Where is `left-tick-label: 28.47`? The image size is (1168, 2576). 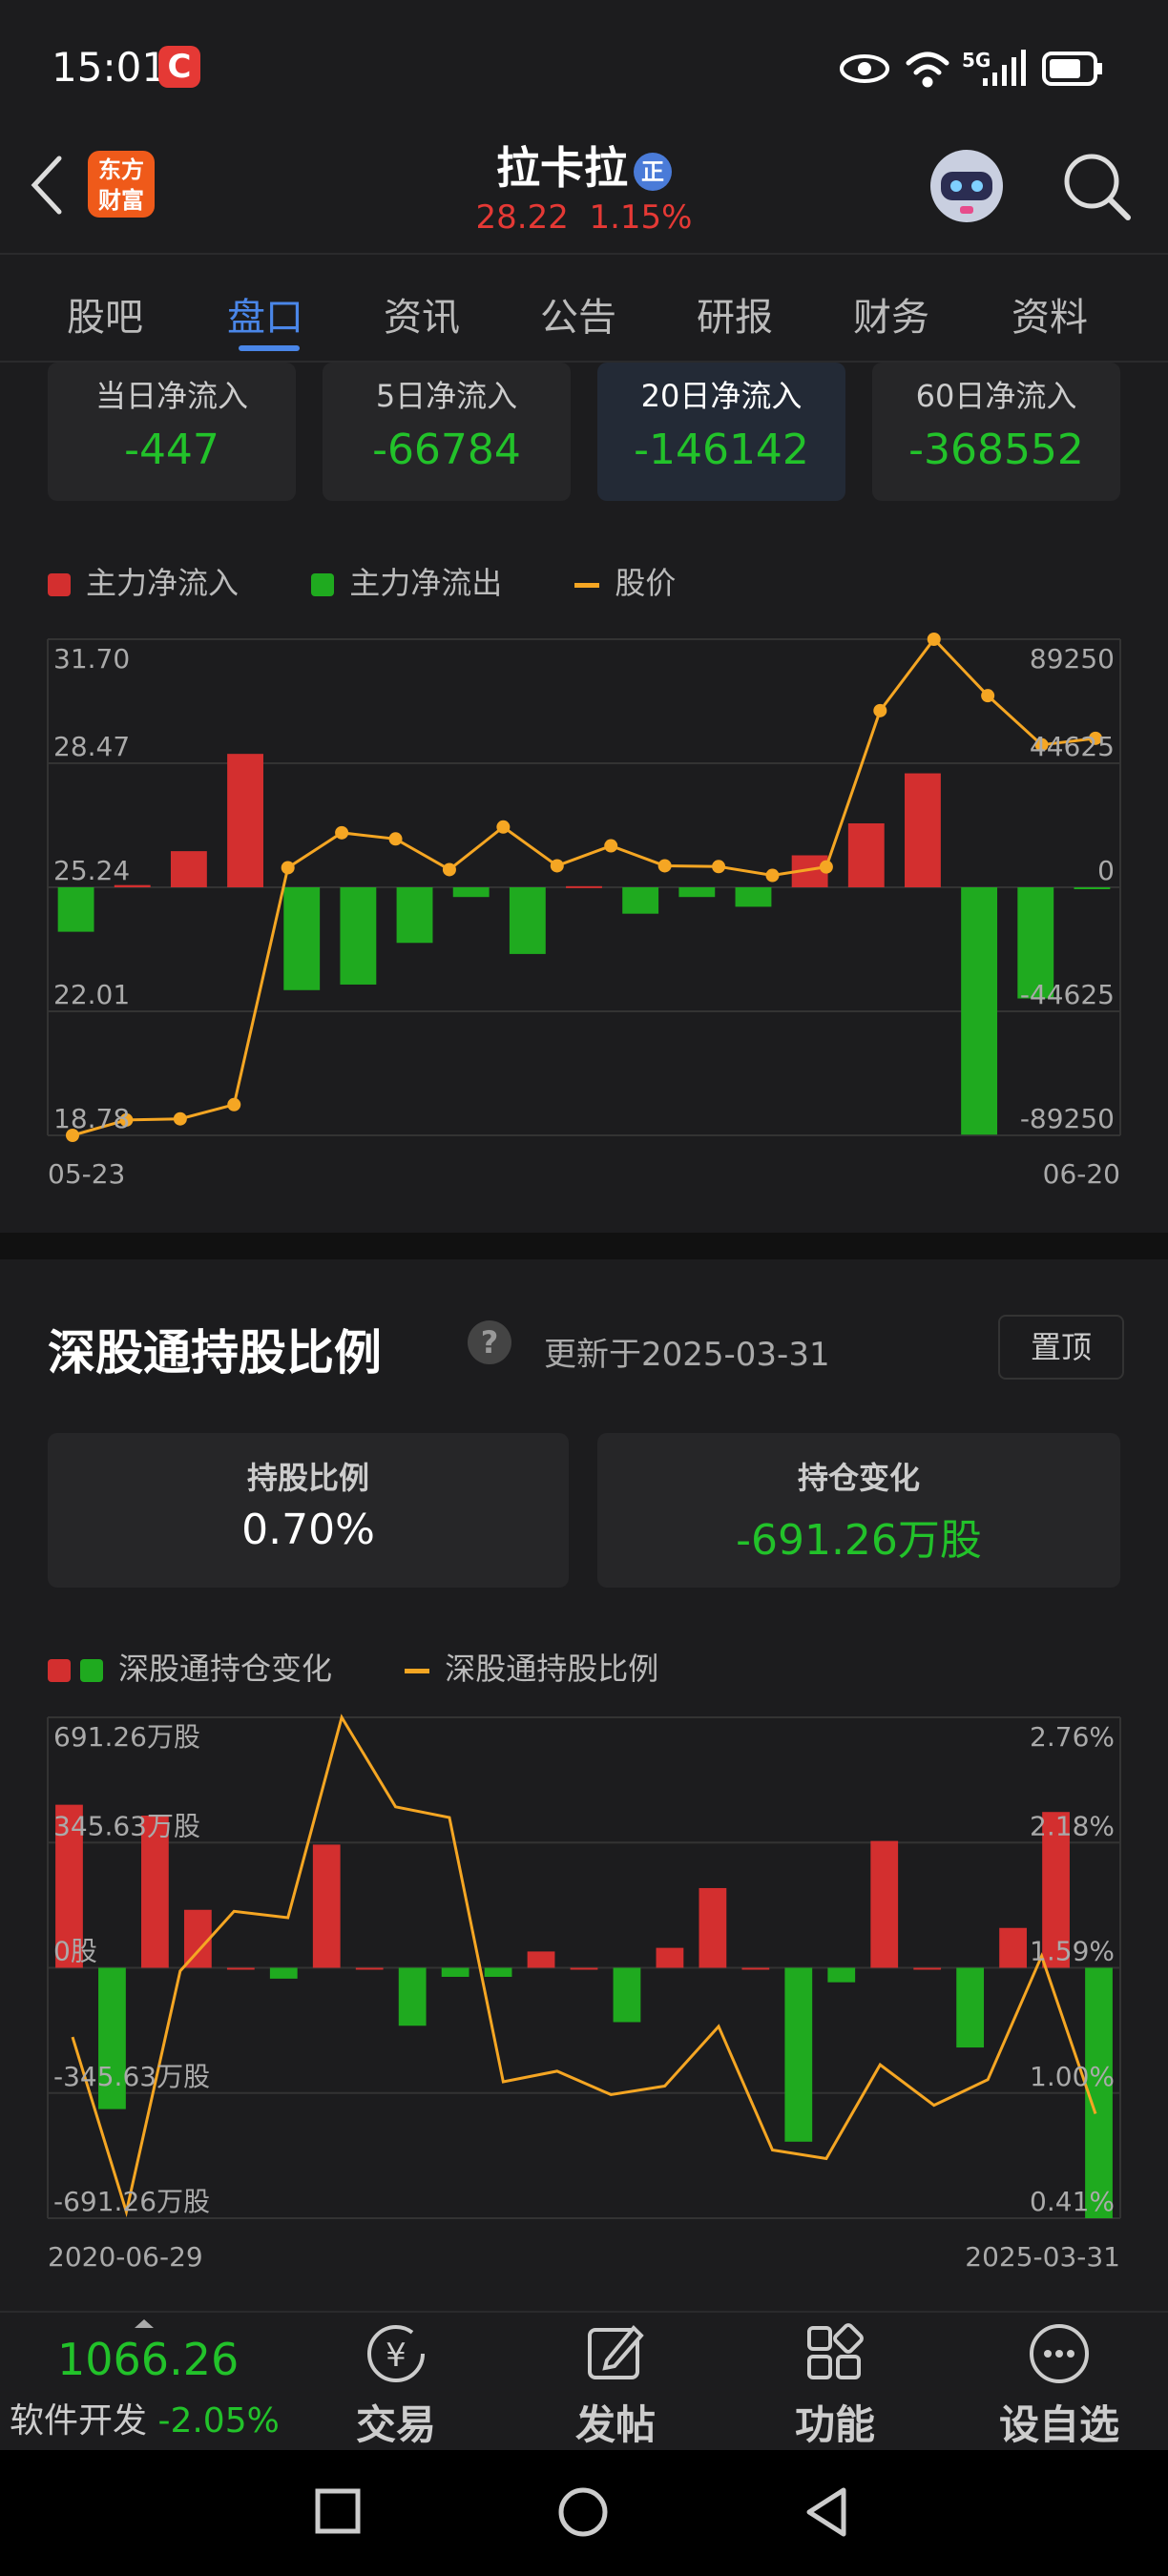
left-tick-label: 28.47 is located at coordinates (91, 746).